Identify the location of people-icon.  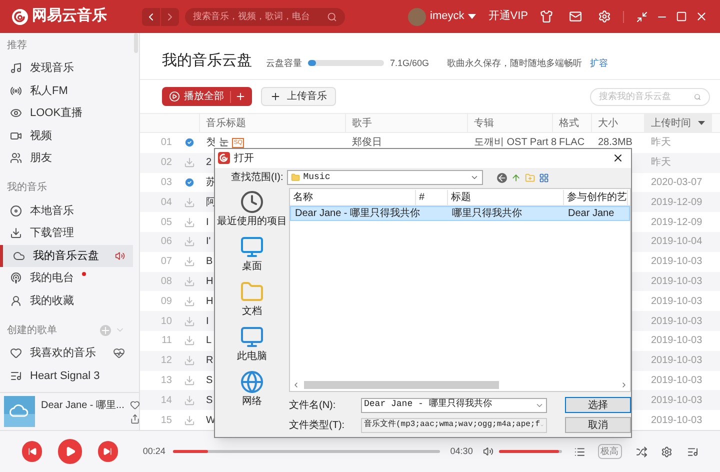
(16, 158).